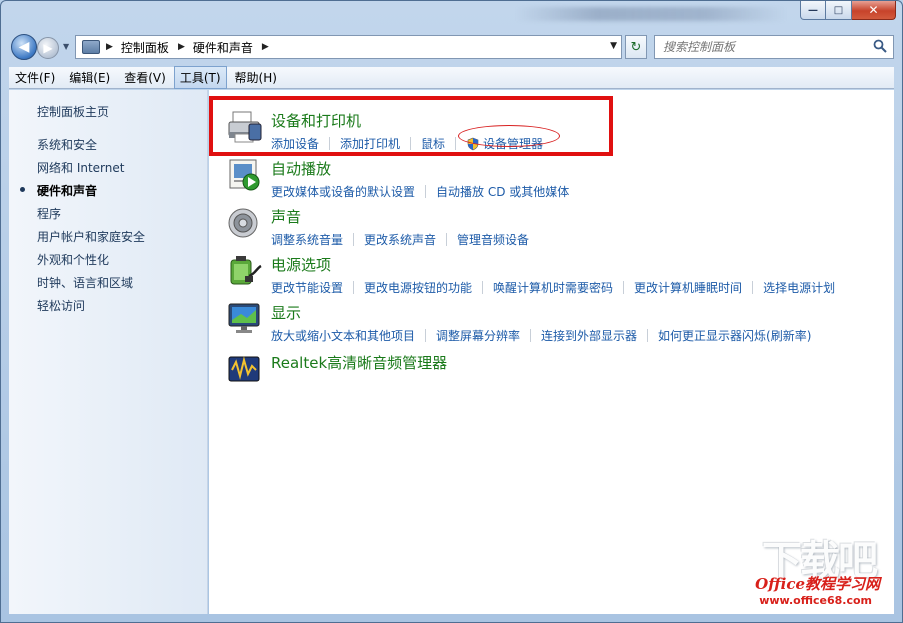 Image resolution: width=903 pixels, height=623 pixels. Describe the element at coordinates (73, 111) in the screenshot. I see `sidebar-home-link: 控制面板主页` at that location.